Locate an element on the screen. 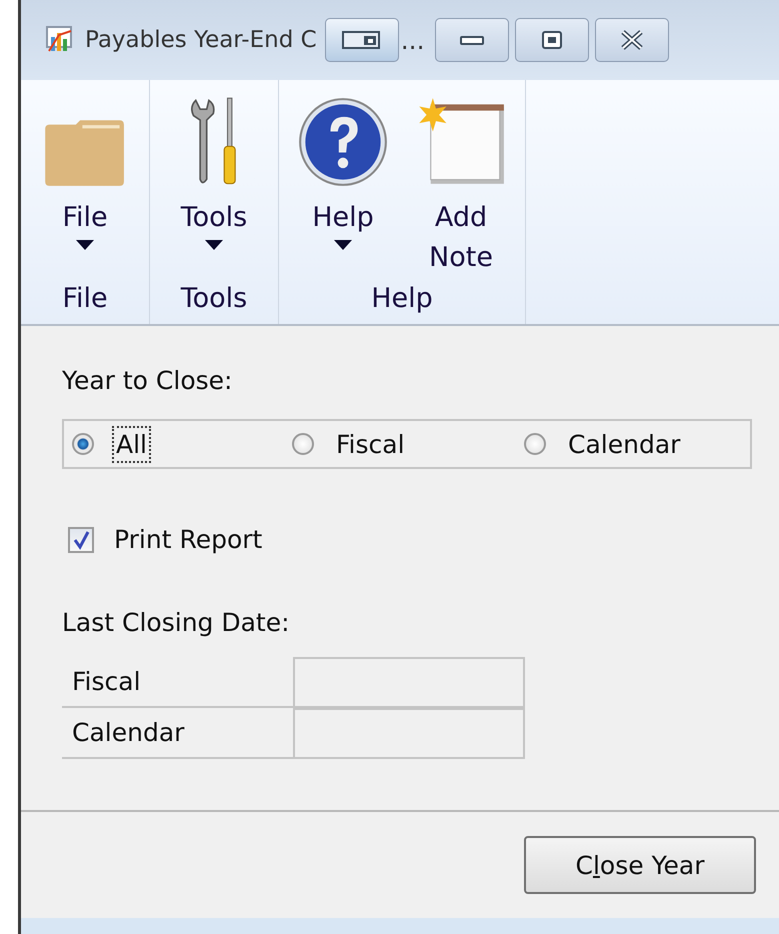 The height and width of the screenshot is (934, 779). close-icon is located at coordinates (632, 40).